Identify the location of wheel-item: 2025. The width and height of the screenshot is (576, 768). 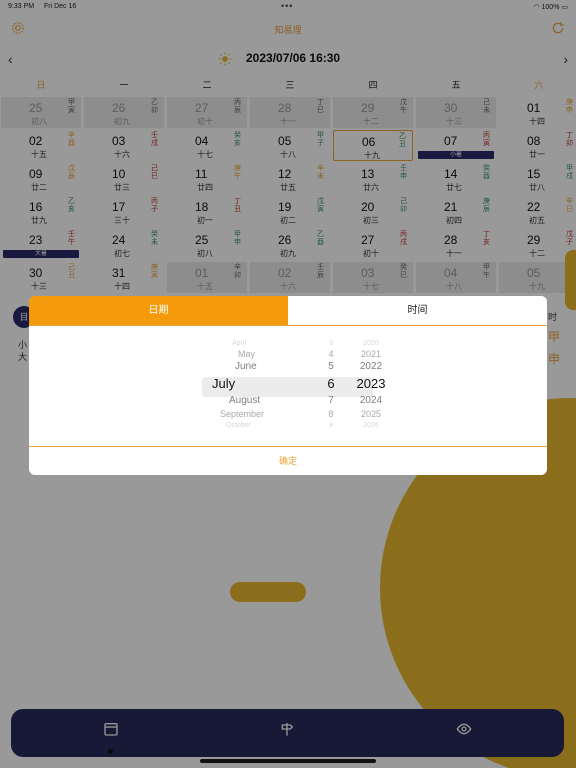
(371, 414).